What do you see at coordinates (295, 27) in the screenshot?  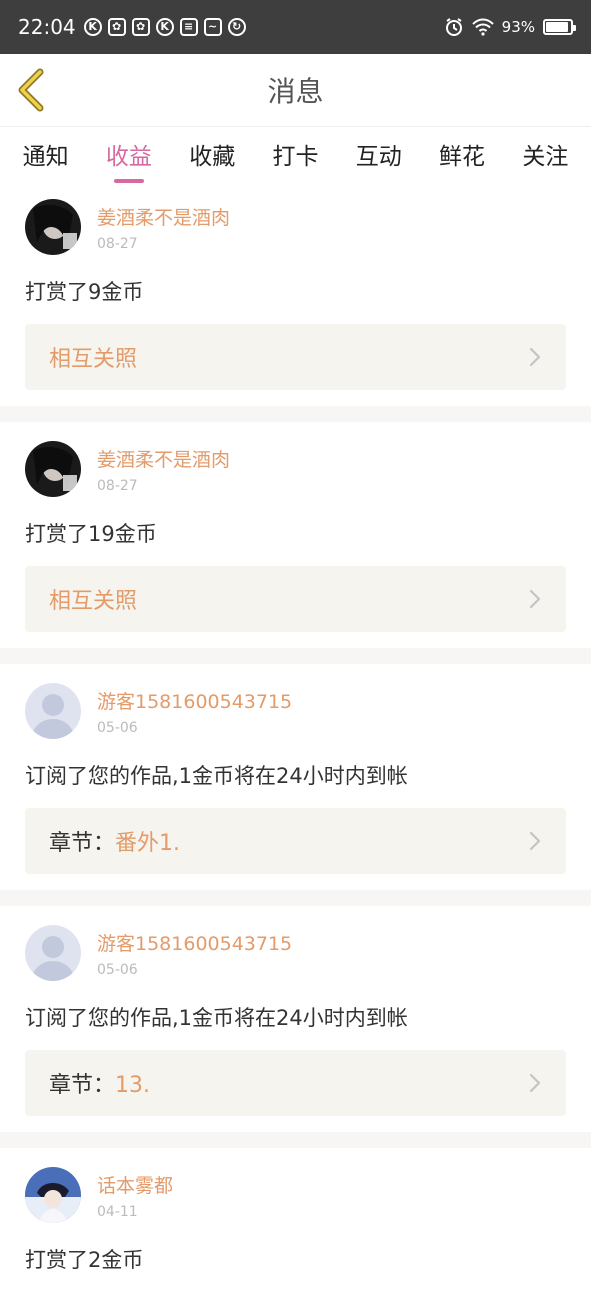 I see `status-bar: 22:04 K ✿ ✿ K ≡ ~ ↻ 93%` at bounding box center [295, 27].